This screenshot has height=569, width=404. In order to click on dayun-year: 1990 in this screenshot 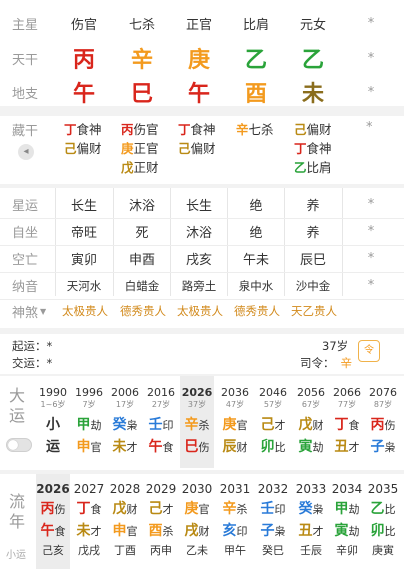, I will do `click(53, 392)`.